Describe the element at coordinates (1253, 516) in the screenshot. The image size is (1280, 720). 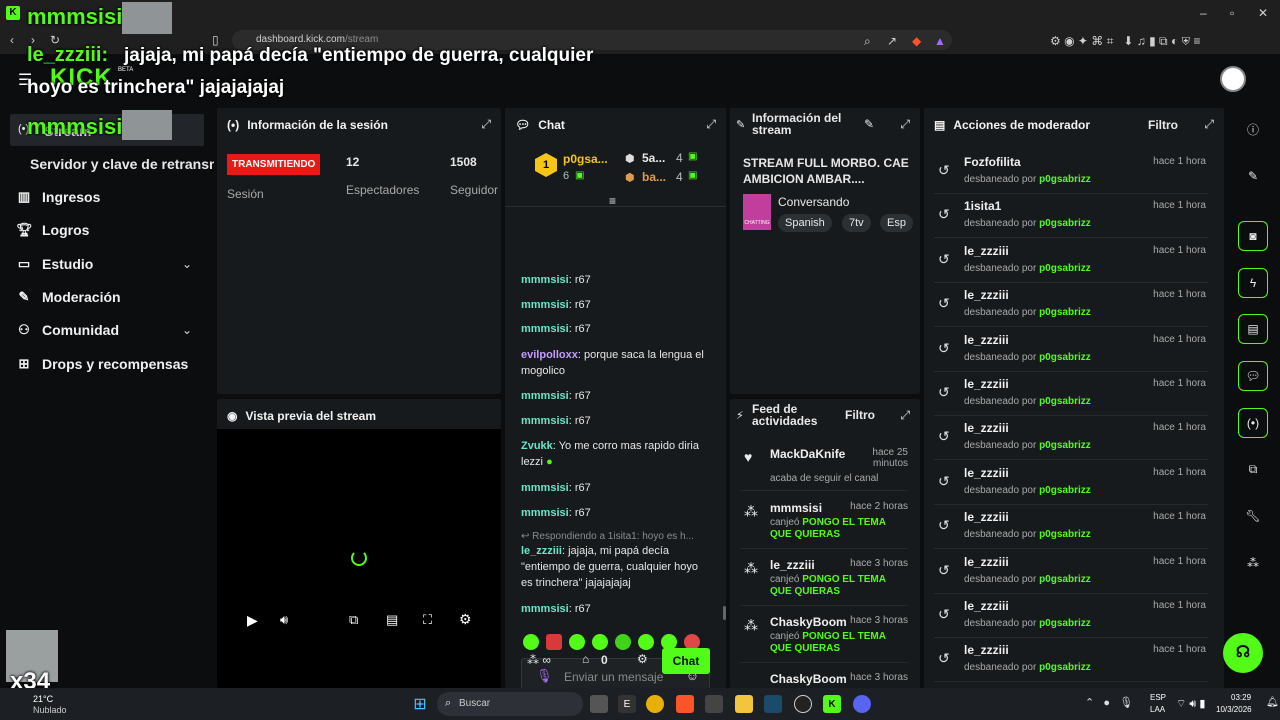
I see `wrench-icon: 🔧︎` at that location.